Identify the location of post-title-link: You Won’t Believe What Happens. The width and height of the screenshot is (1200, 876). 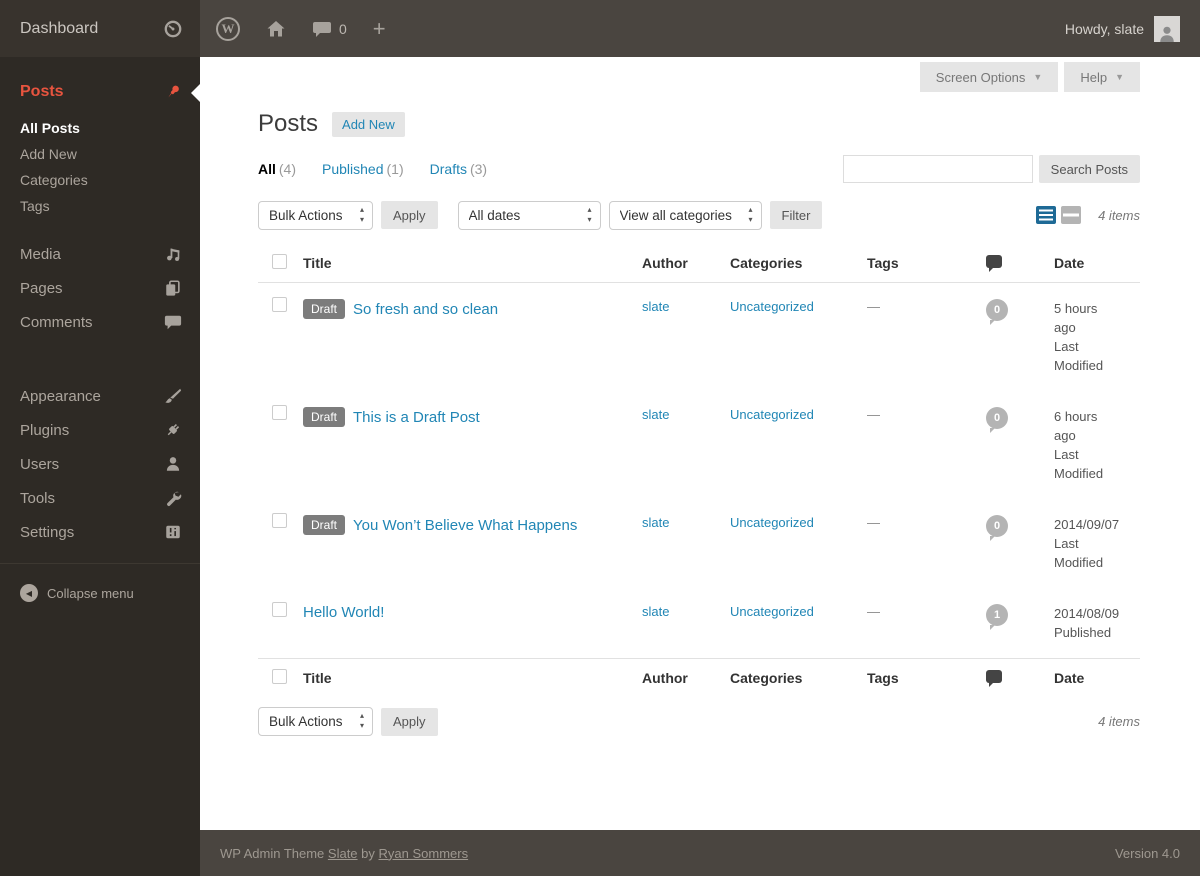
(465, 525).